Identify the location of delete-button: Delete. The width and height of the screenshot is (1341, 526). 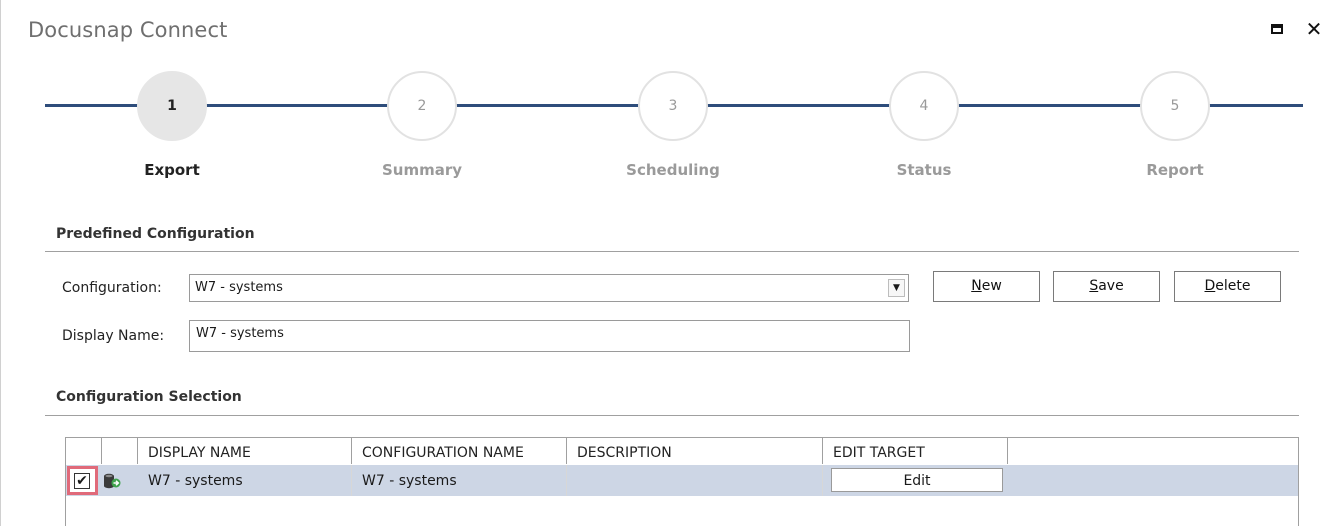
(1227, 286).